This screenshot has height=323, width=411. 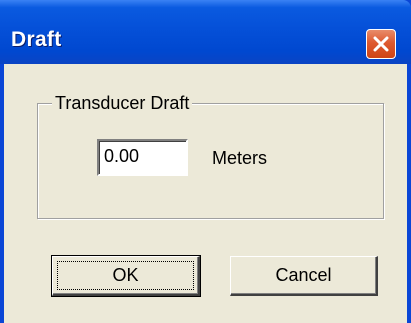 I want to click on unit-label: Meters, so click(x=240, y=158).